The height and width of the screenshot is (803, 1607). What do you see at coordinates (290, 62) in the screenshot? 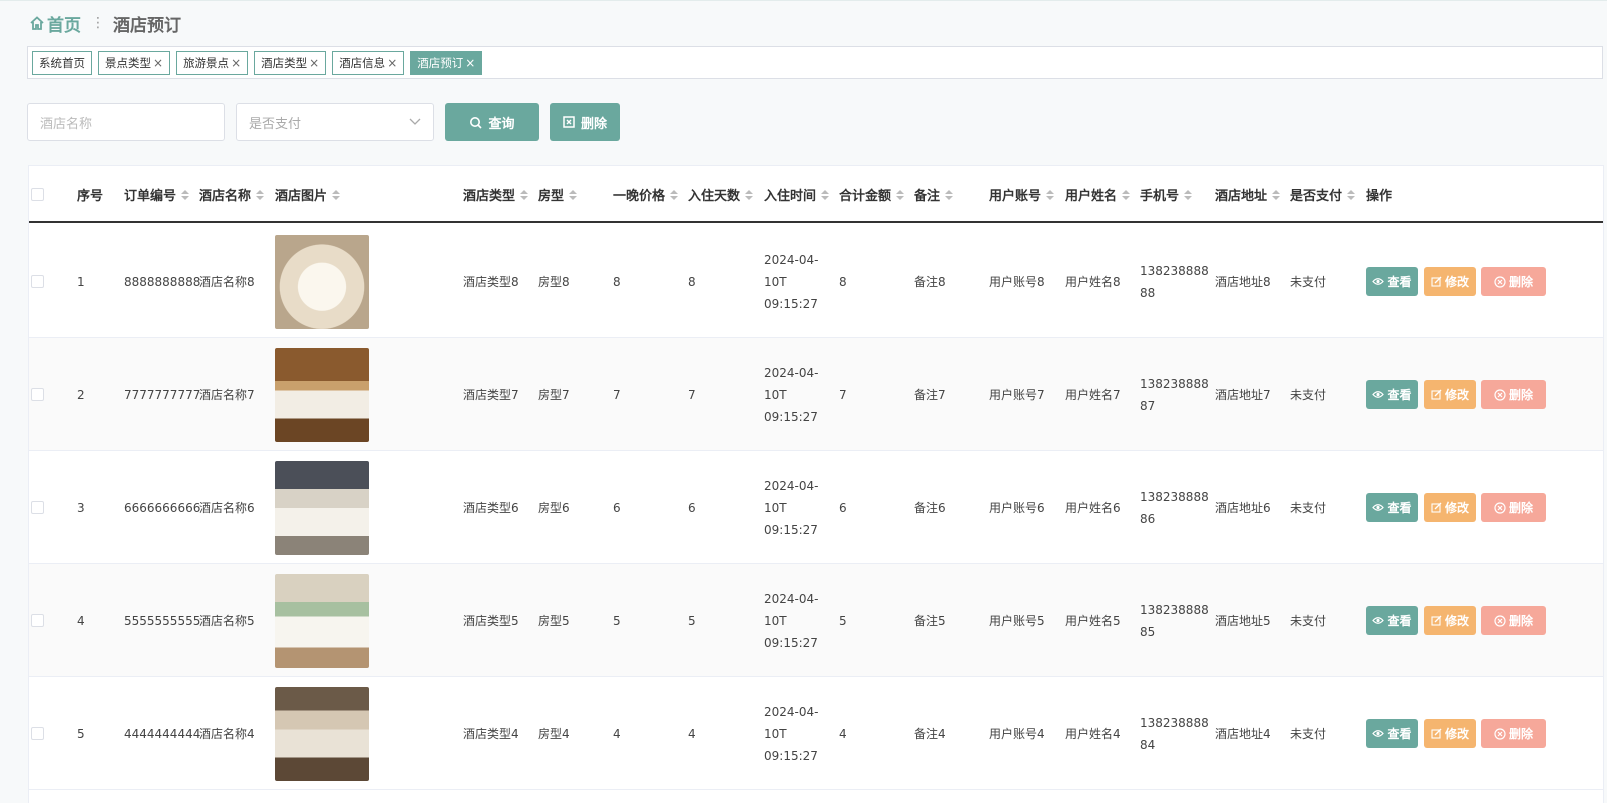
I see `tab-hotel-type: 酒店类型 ×` at bounding box center [290, 62].